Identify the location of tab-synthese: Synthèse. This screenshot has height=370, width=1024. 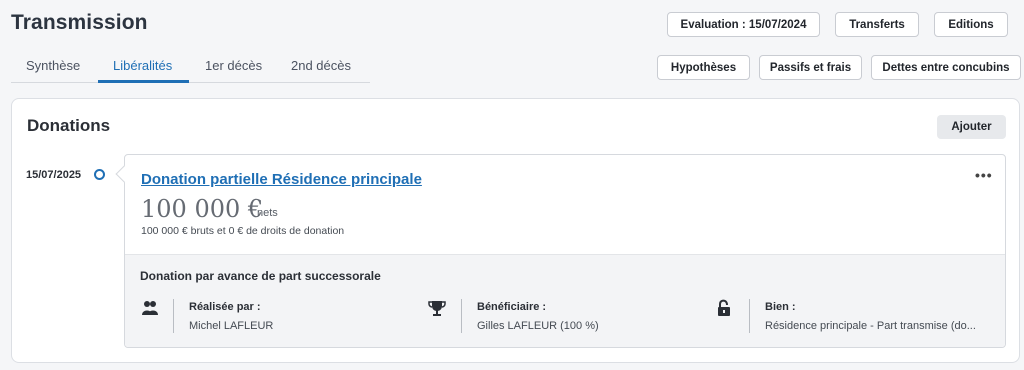
(53, 65).